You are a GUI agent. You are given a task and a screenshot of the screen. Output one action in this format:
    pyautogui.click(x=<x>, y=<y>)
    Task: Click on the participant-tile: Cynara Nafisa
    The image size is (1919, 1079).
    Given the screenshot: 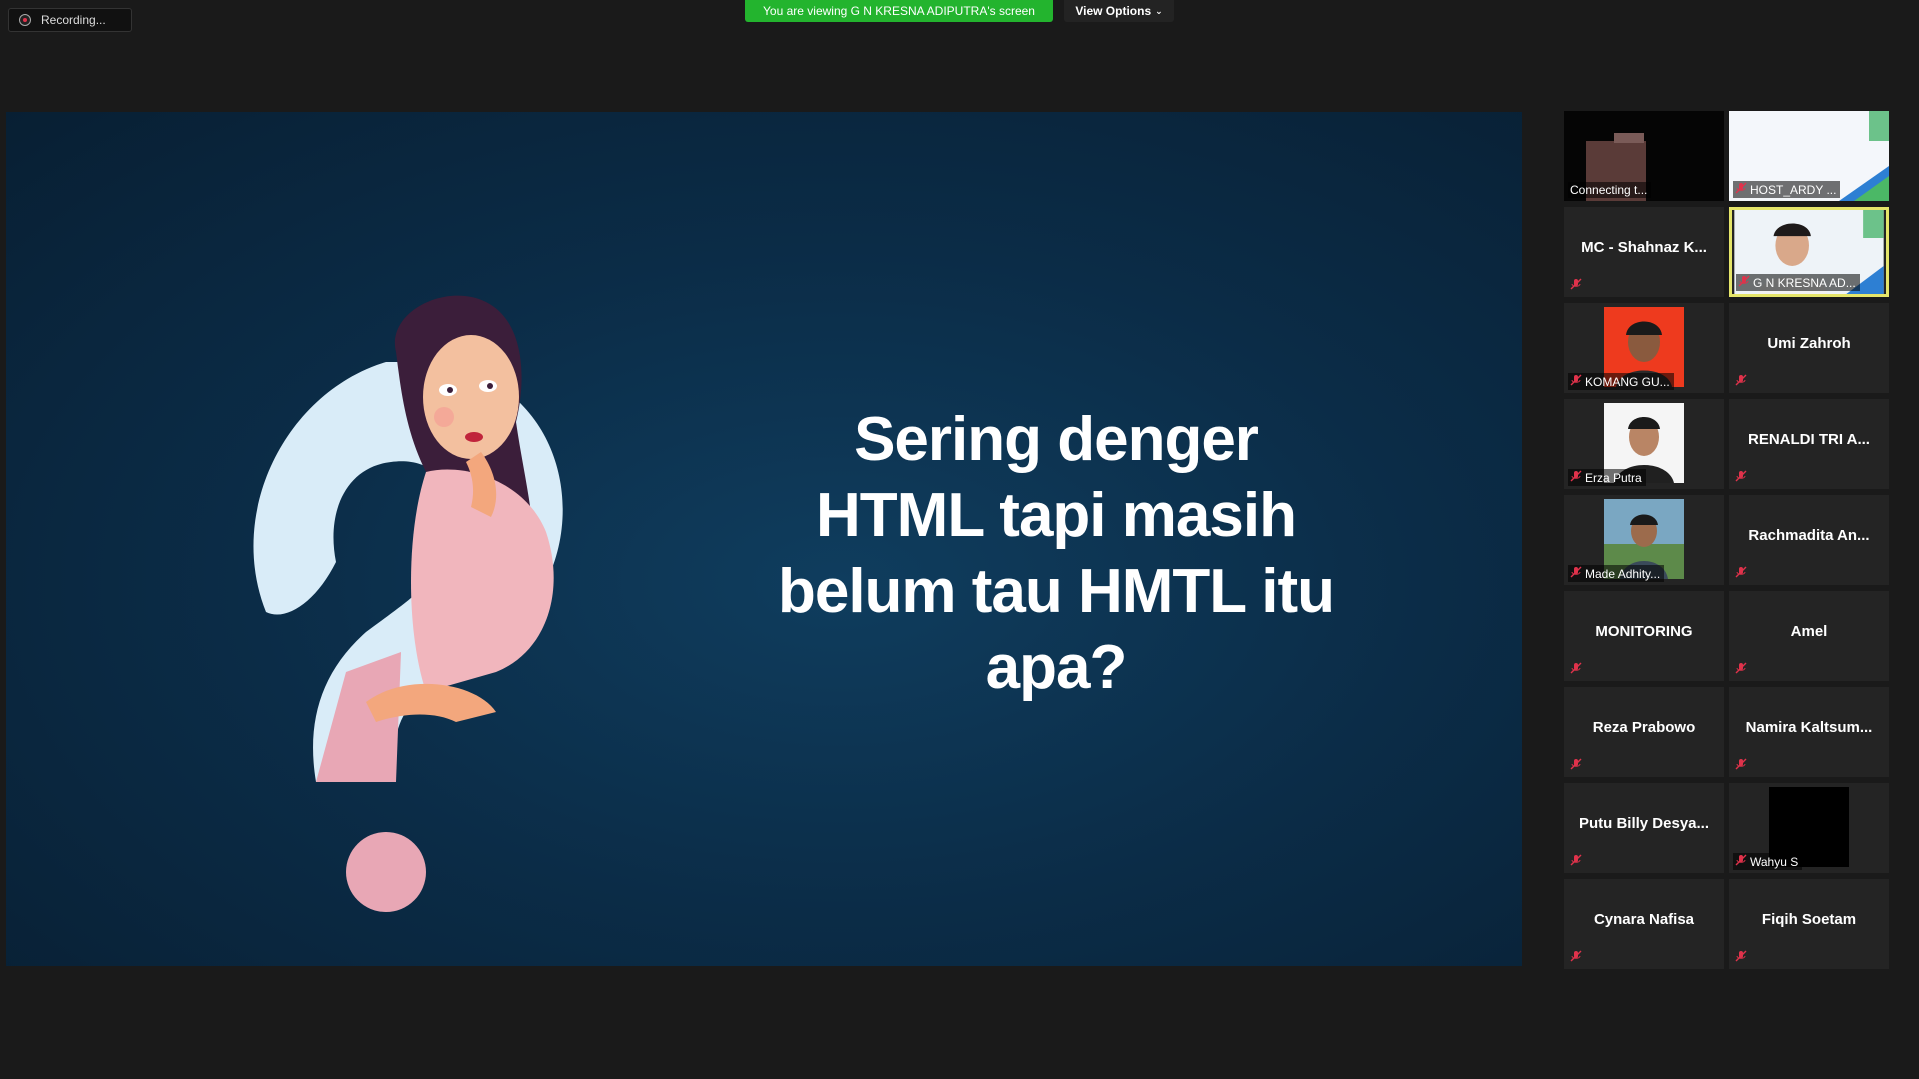 What is the action you would take?
    pyautogui.click(x=1644, y=924)
    